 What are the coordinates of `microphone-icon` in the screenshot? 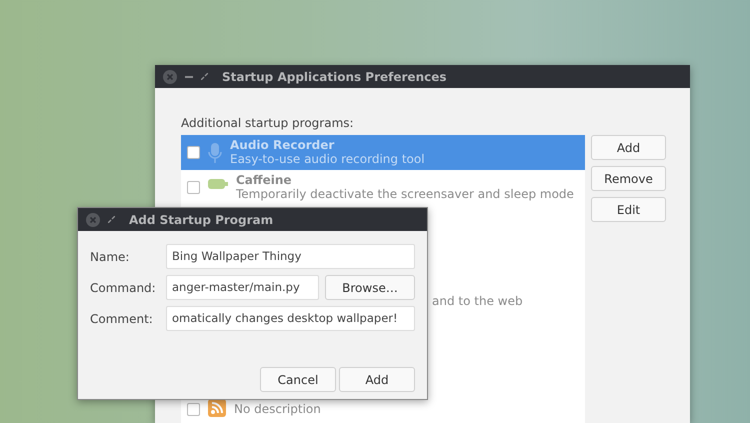 It's located at (215, 153).